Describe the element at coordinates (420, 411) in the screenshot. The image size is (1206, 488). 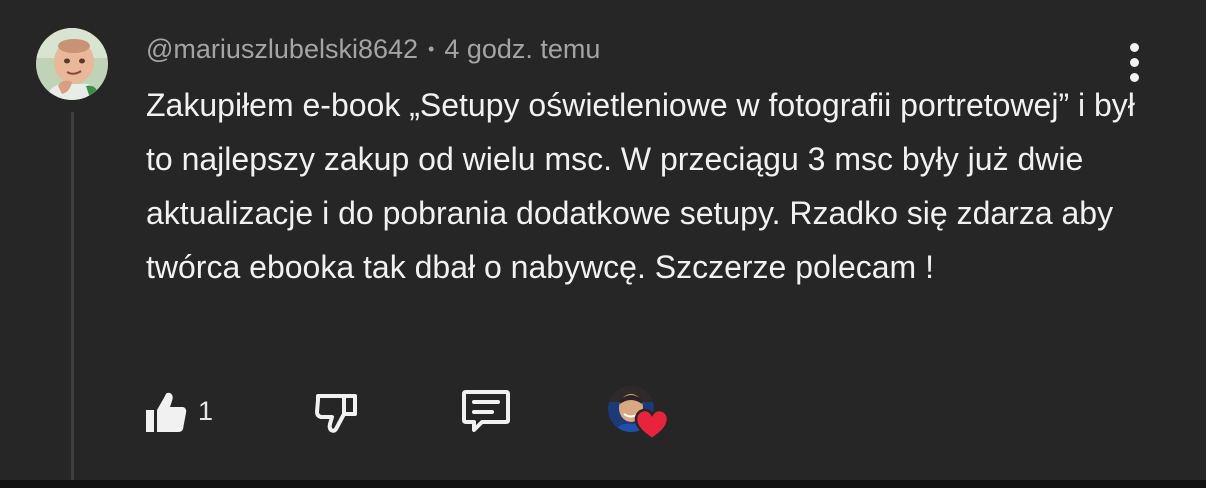
I see `comment-actions: 1` at that location.